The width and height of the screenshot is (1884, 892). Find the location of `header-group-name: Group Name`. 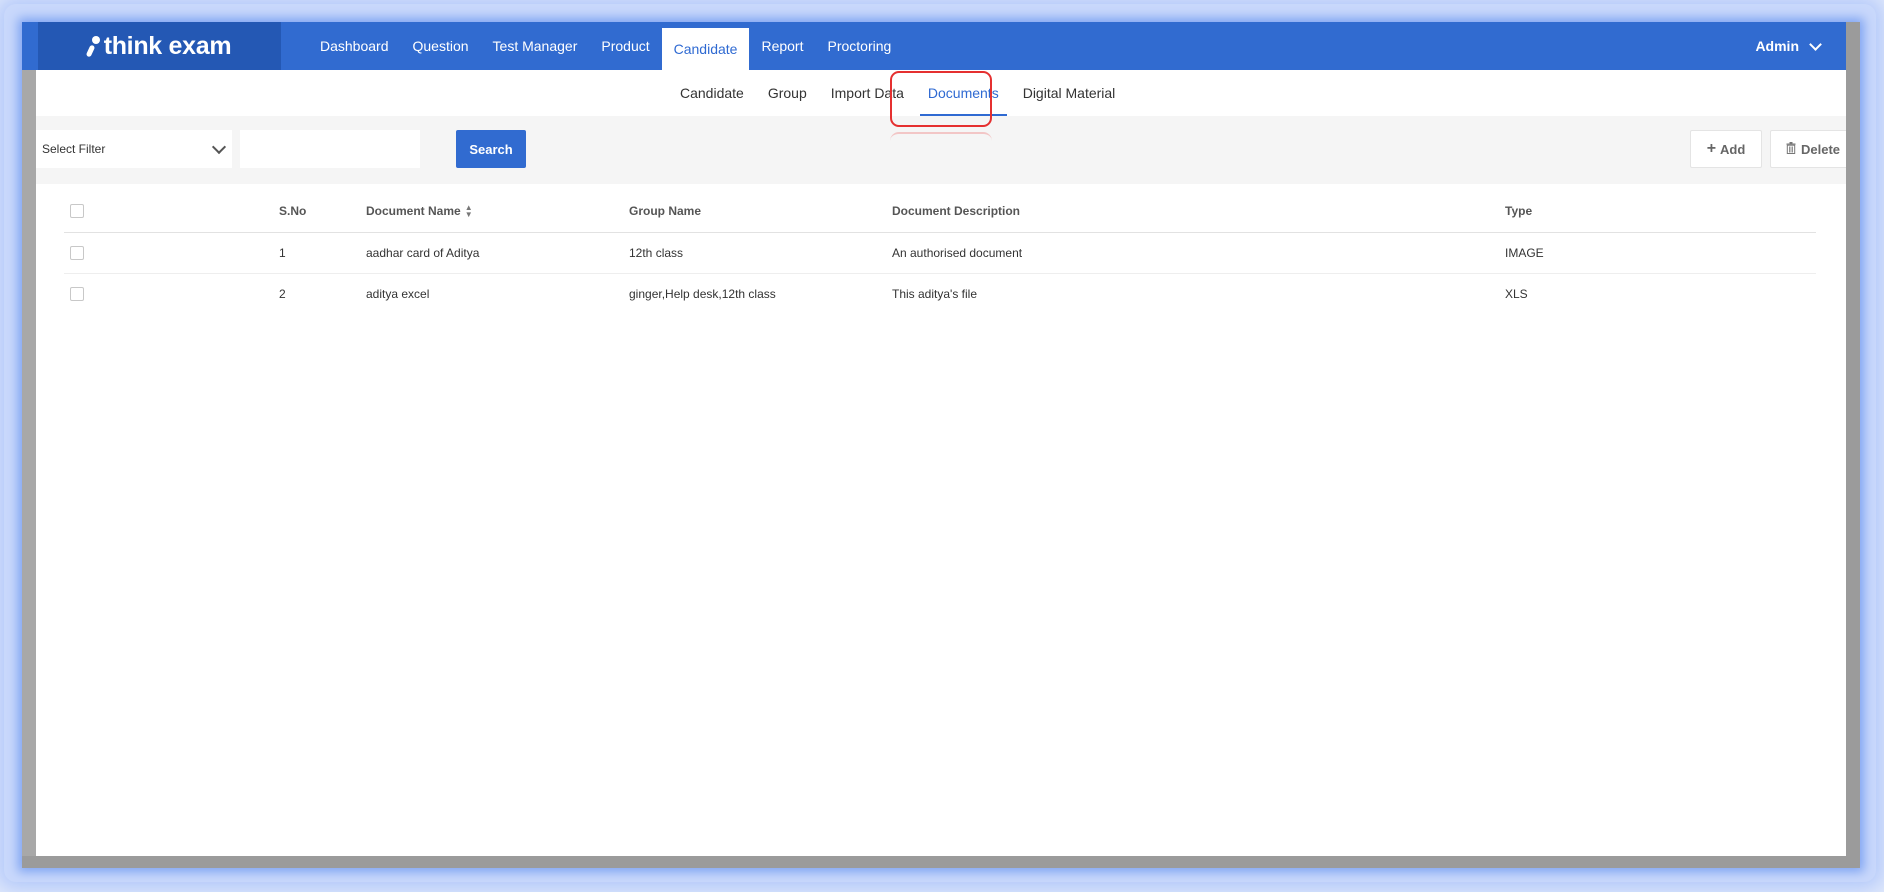

header-group-name: Group Name is located at coordinates (665, 211).